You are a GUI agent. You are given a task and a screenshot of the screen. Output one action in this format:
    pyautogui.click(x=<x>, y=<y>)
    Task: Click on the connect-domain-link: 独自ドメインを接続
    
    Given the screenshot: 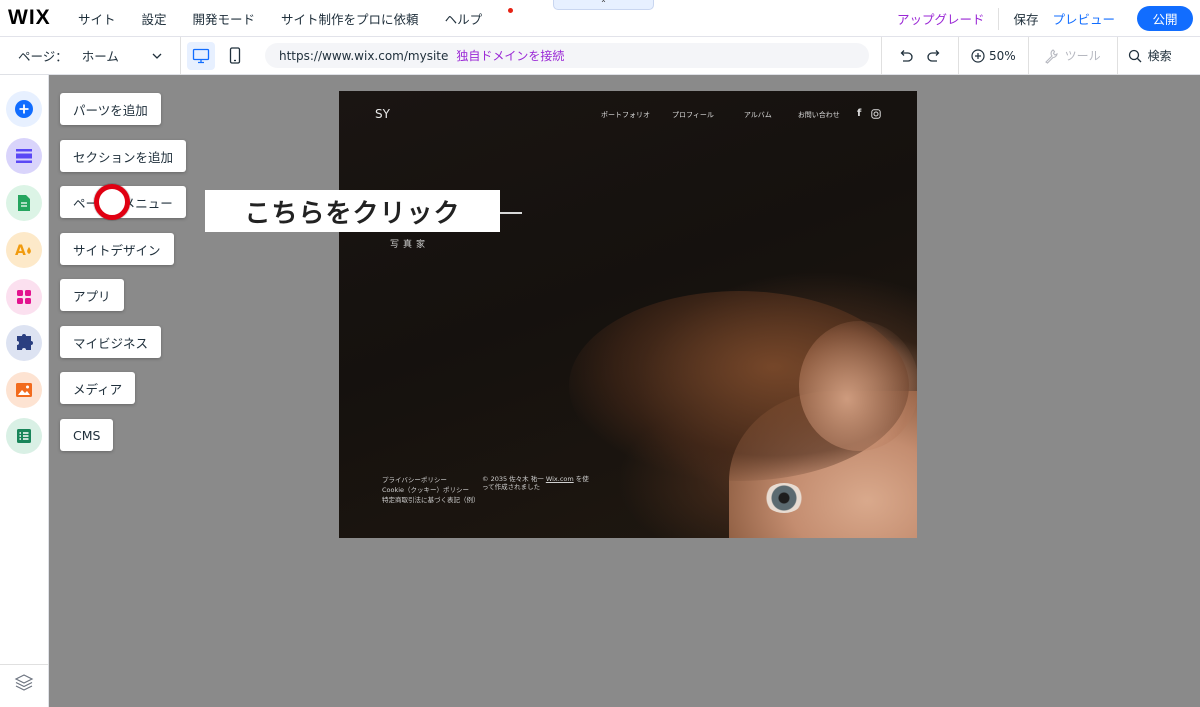 What is the action you would take?
    pyautogui.click(x=510, y=55)
    